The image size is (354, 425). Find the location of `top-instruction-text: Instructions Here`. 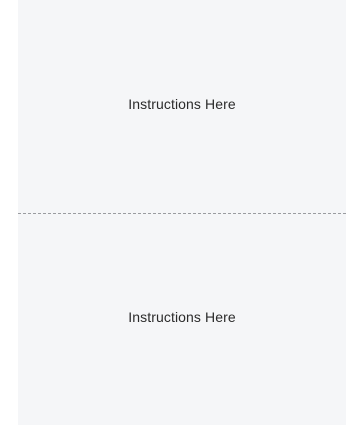

top-instruction-text: Instructions Here is located at coordinates (182, 104).